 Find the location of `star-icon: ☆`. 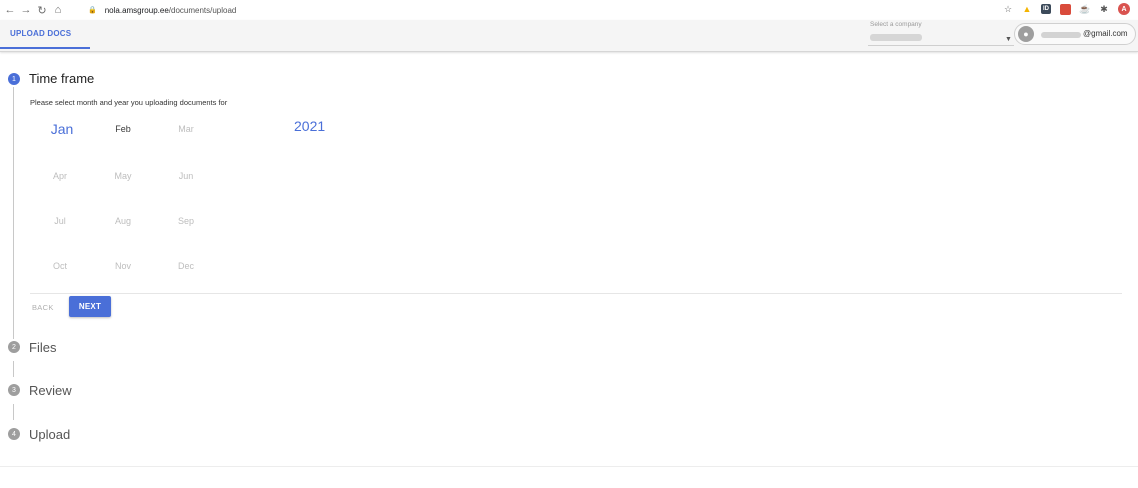

star-icon: ☆ is located at coordinates (1008, 9).